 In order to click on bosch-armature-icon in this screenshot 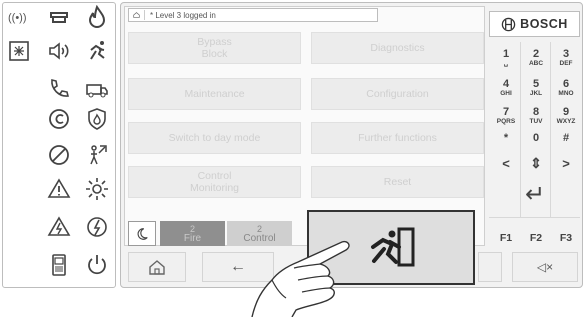, I will do `click(508, 24)`.